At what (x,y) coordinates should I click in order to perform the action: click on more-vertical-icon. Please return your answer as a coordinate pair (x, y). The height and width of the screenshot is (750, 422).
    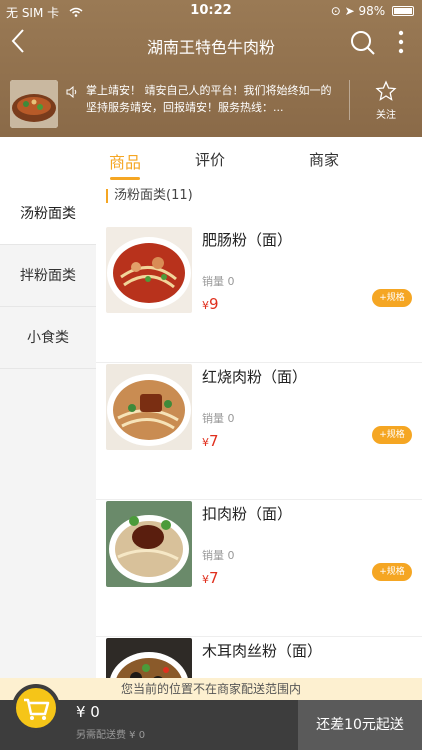
    Looking at the image, I should click on (401, 42).